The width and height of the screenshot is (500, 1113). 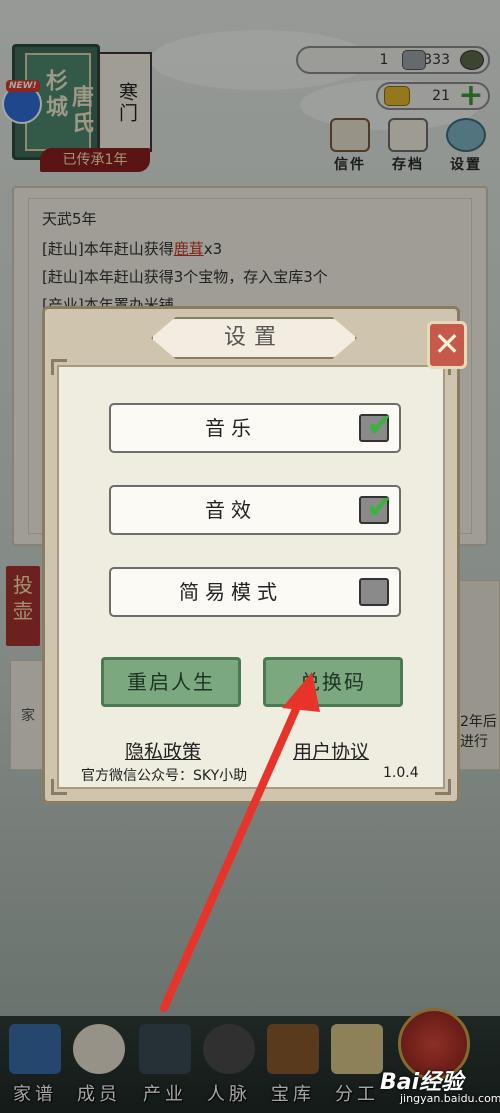 What do you see at coordinates (232, 854) in the screenshot?
I see `arrow-shaft` at bounding box center [232, 854].